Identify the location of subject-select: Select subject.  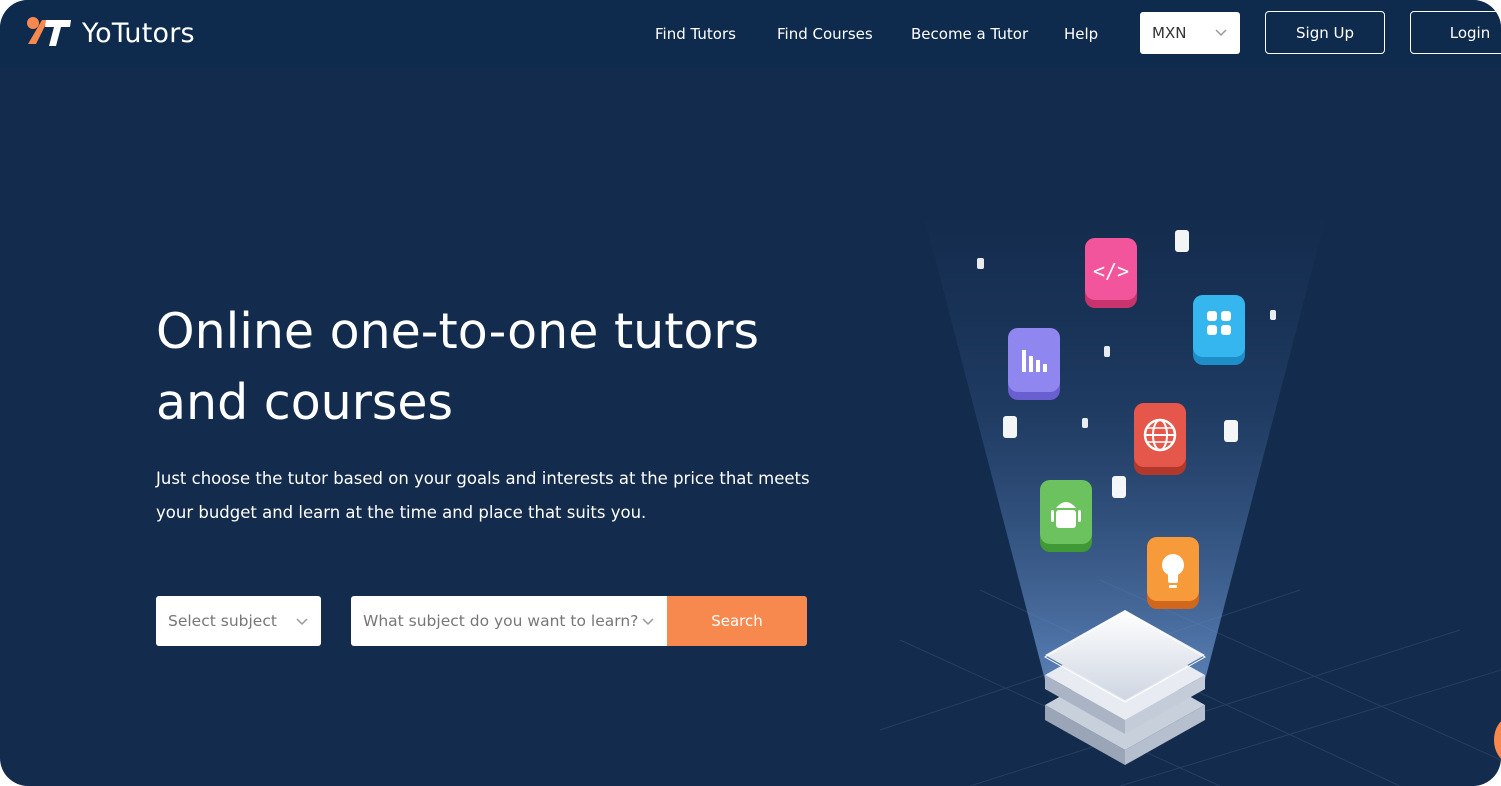
(238, 621).